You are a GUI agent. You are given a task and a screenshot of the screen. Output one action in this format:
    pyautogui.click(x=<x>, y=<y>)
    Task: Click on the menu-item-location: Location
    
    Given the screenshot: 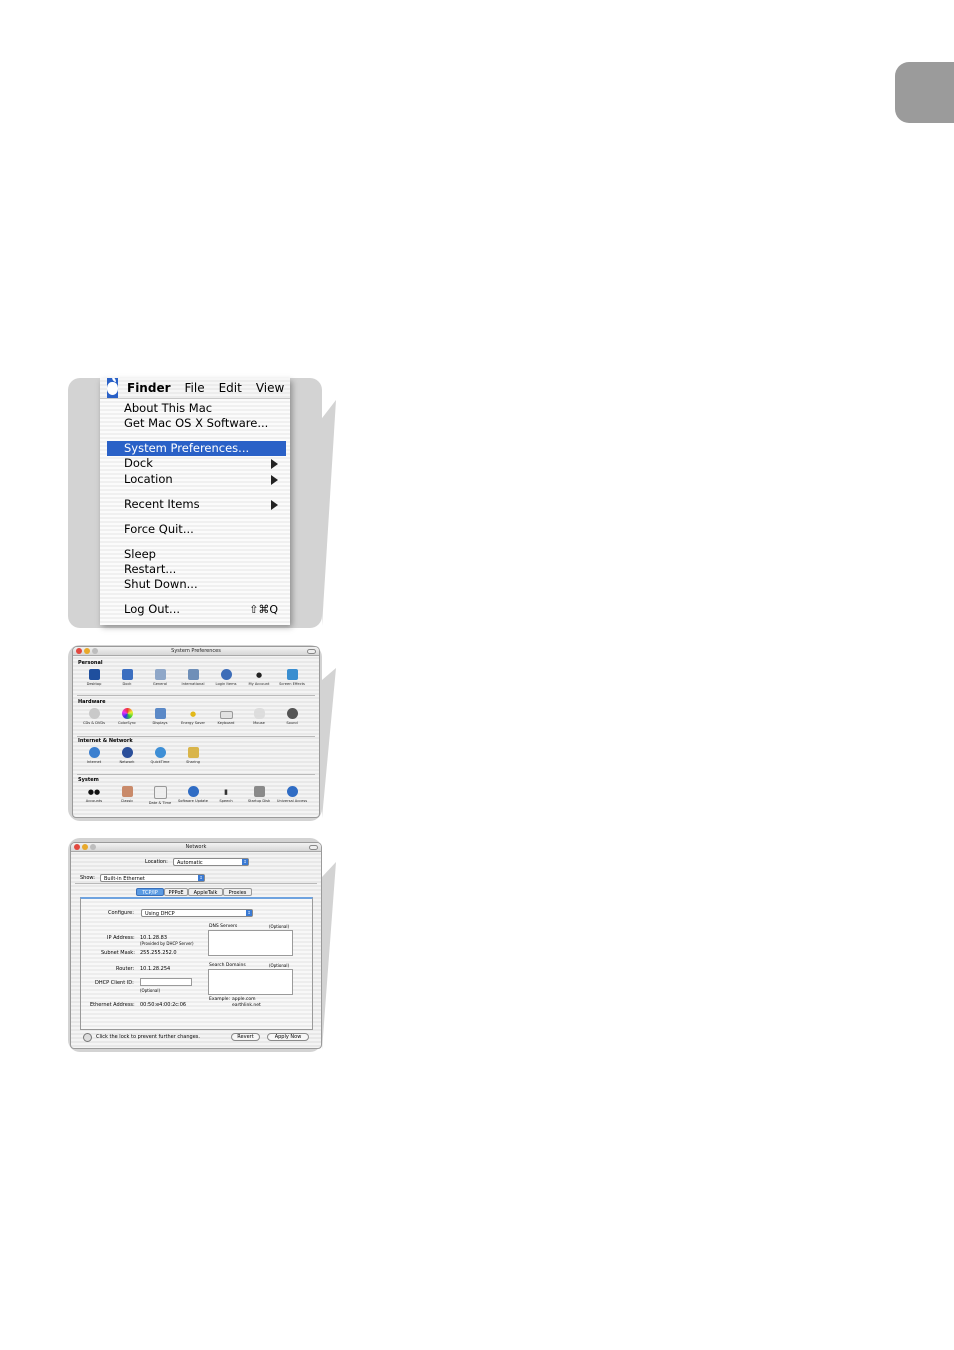 What is the action you would take?
    pyautogui.click(x=196, y=479)
    